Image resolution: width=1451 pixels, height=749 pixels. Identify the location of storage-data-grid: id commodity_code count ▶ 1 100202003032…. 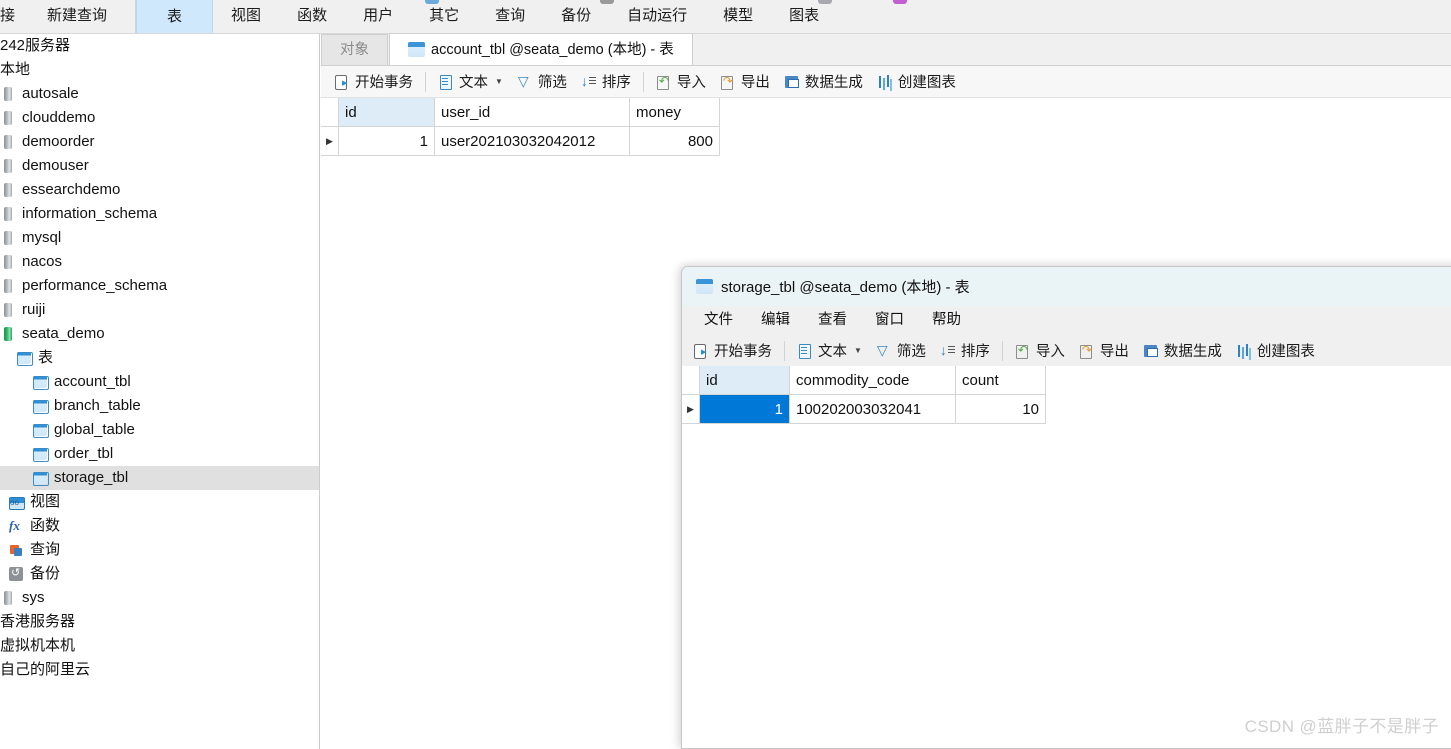
(1066, 395).